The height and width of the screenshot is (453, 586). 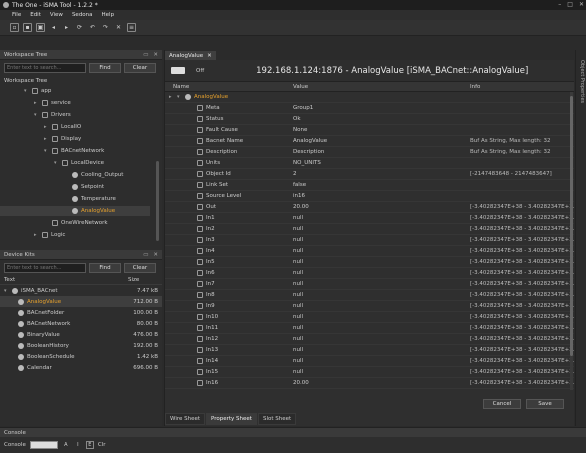 I want to click on kit-row: BooleanHistory 192.00 B, so click(x=81, y=345).